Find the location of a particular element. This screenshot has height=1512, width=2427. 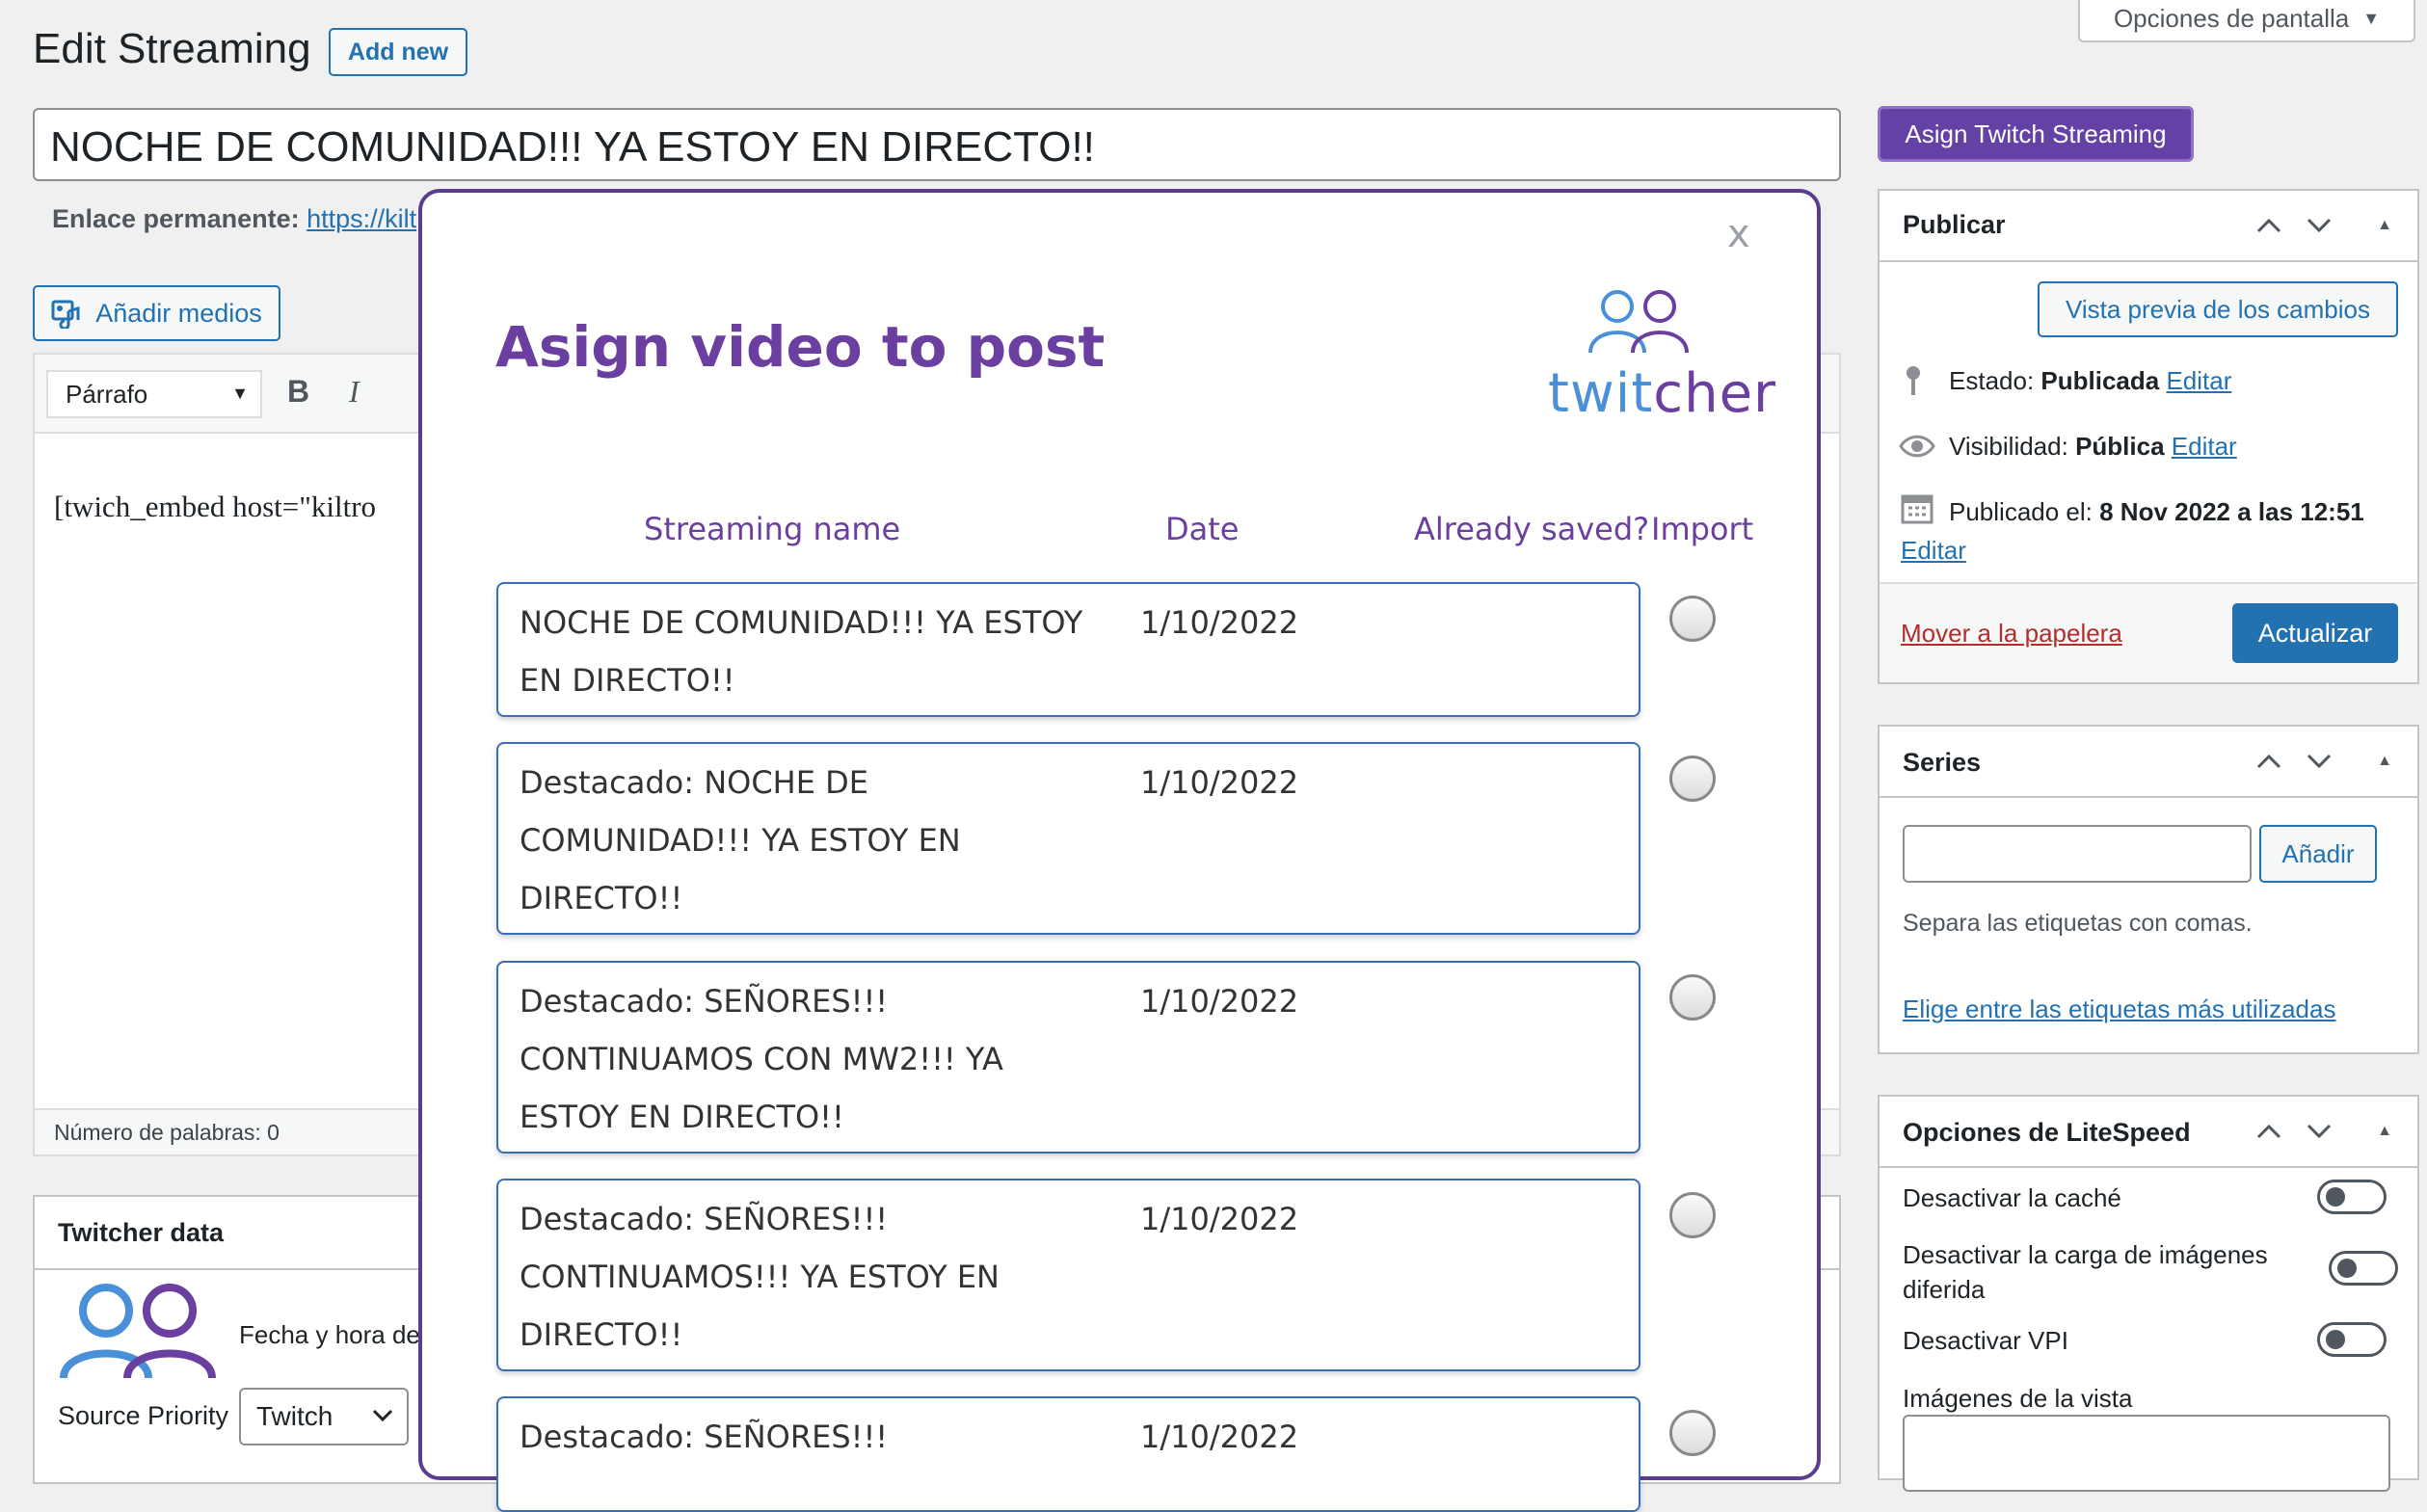

add-new-button: Add new is located at coordinates (398, 52).